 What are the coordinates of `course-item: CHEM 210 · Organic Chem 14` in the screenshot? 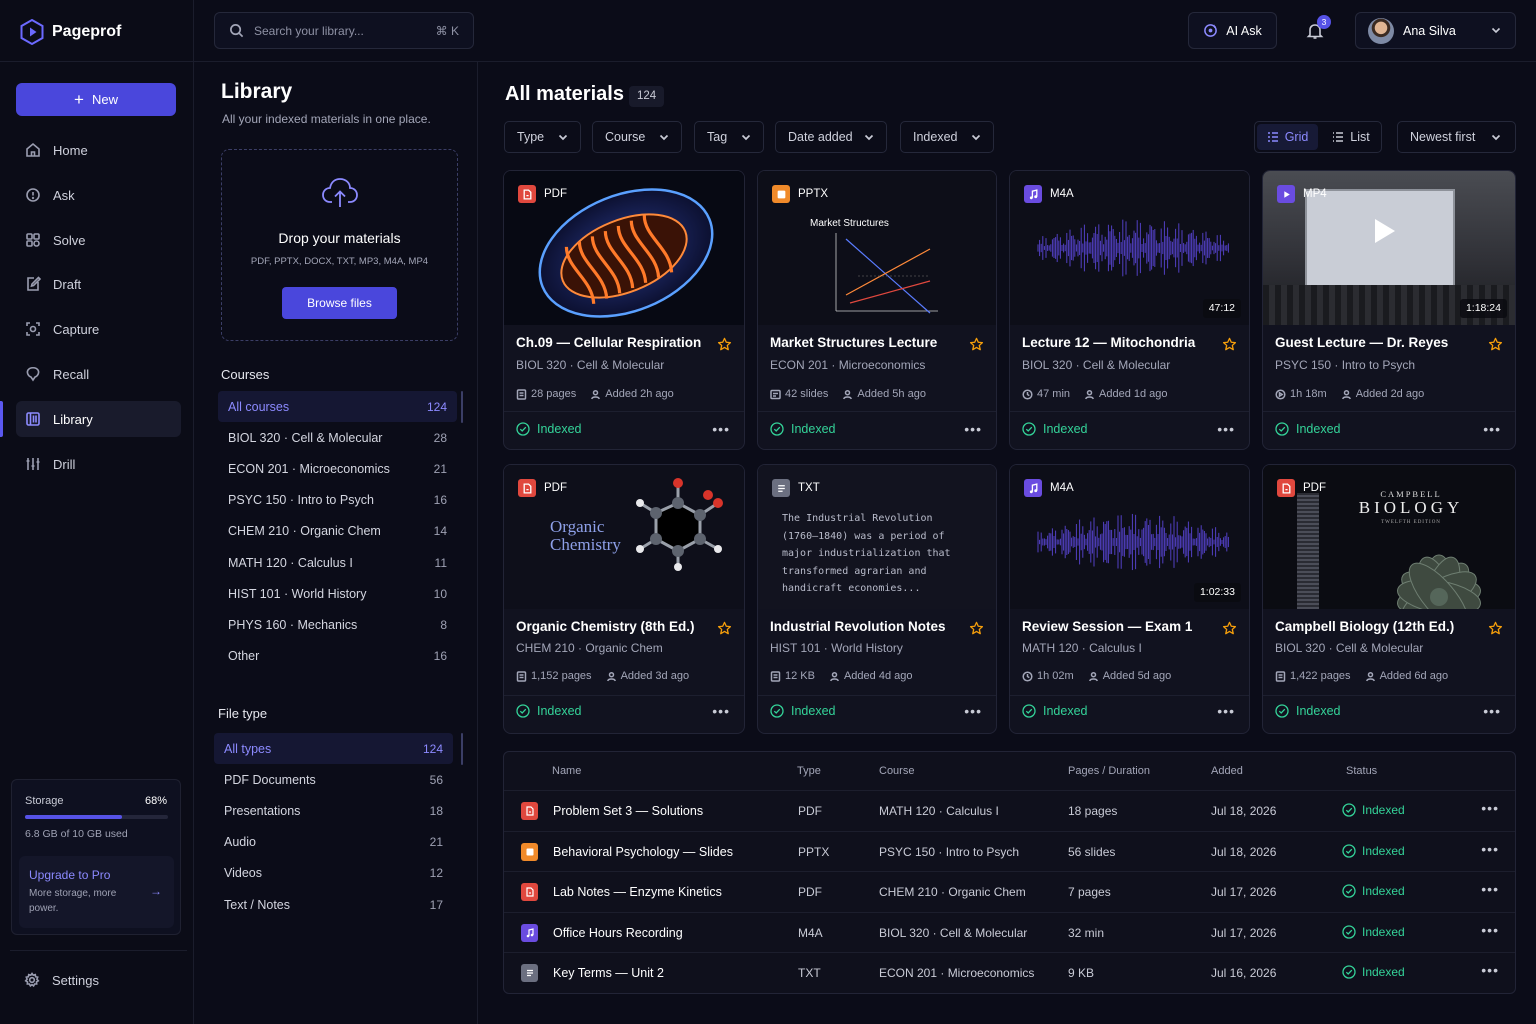 It's located at (337, 531).